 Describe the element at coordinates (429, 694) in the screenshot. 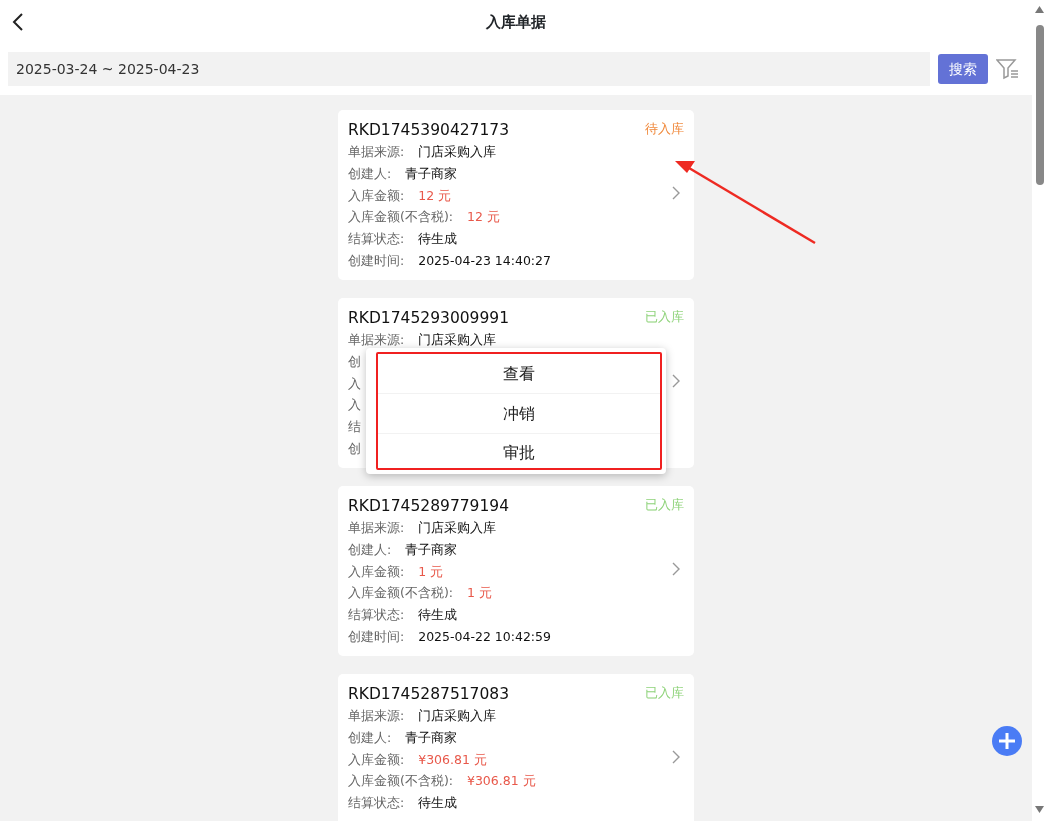

I see `order-number: RKD1745287517083` at that location.